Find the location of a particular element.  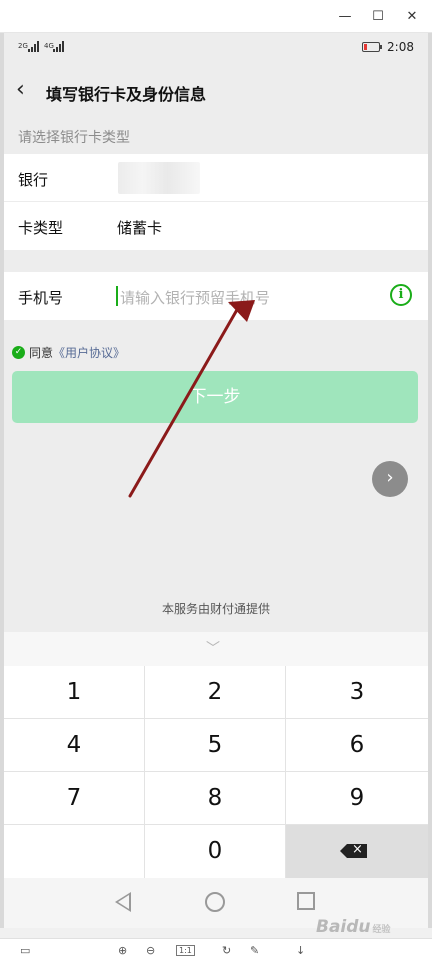

page-title: 填写银行卡及身份信息 is located at coordinates (126, 94).